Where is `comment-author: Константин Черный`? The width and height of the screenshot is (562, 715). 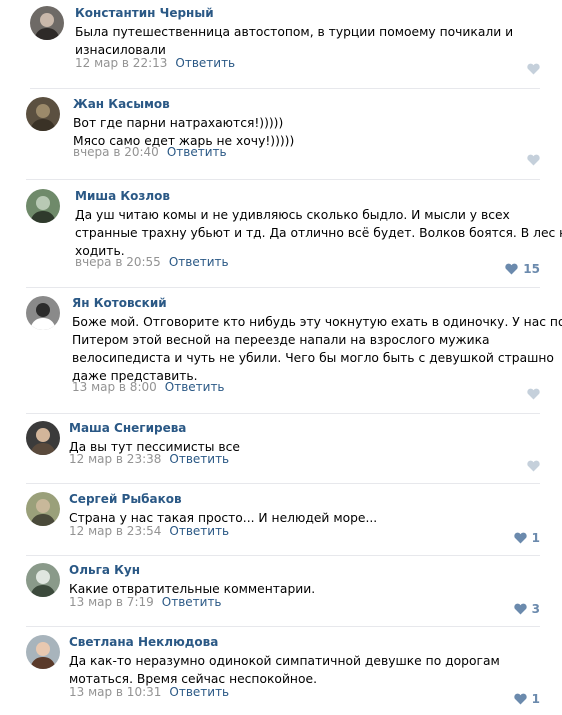 comment-author: Константин Черный is located at coordinates (144, 13).